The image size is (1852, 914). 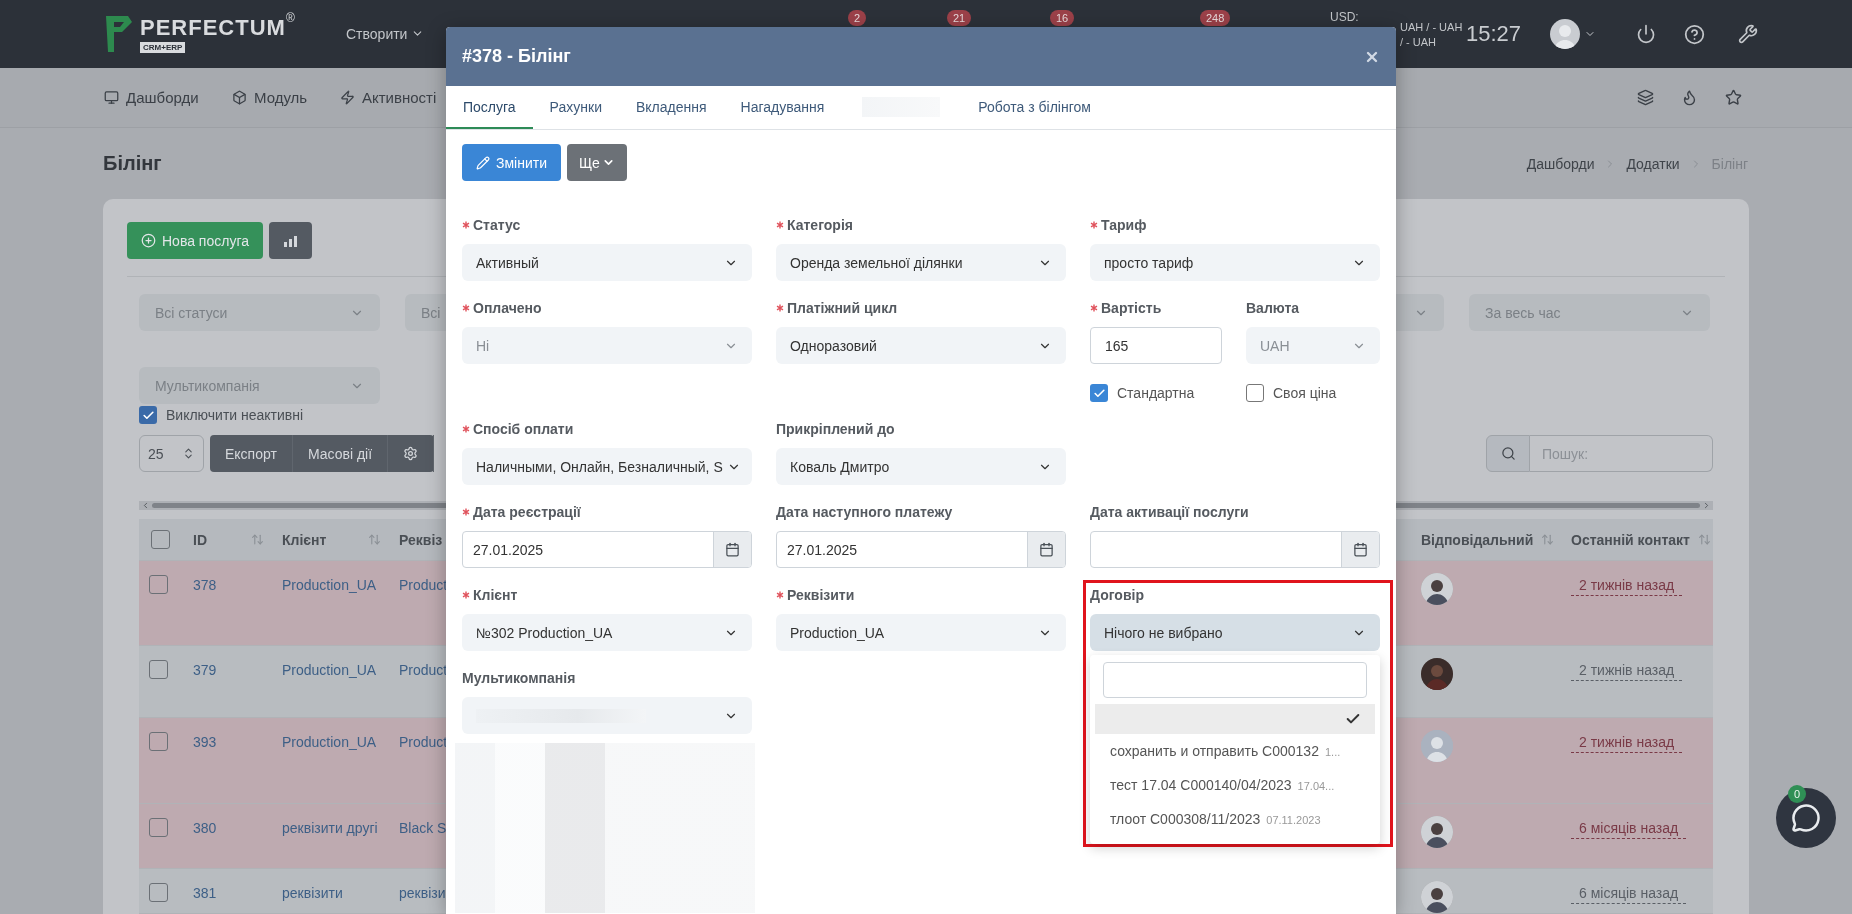 What do you see at coordinates (330, 539) in the screenshot?
I see `column-header: Клієнт` at bounding box center [330, 539].